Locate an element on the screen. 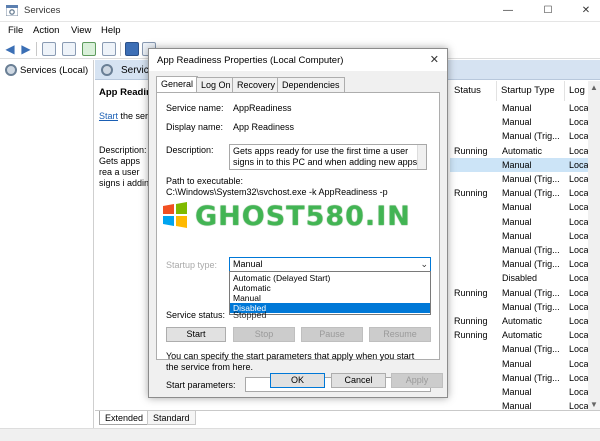 The image size is (600, 441). status-bar is located at coordinates (300, 434).